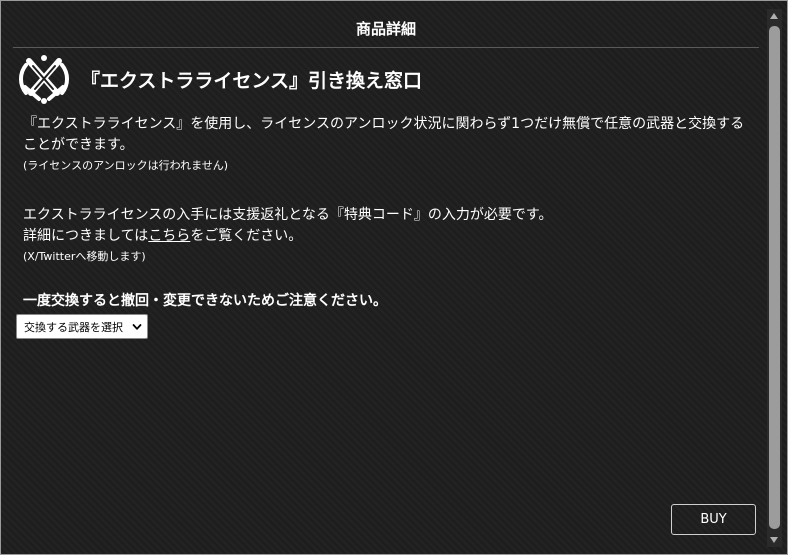  I want to click on irreversible-warning: 一度交換すると撤回・変更できないためご注意ください。, so click(205, 301).